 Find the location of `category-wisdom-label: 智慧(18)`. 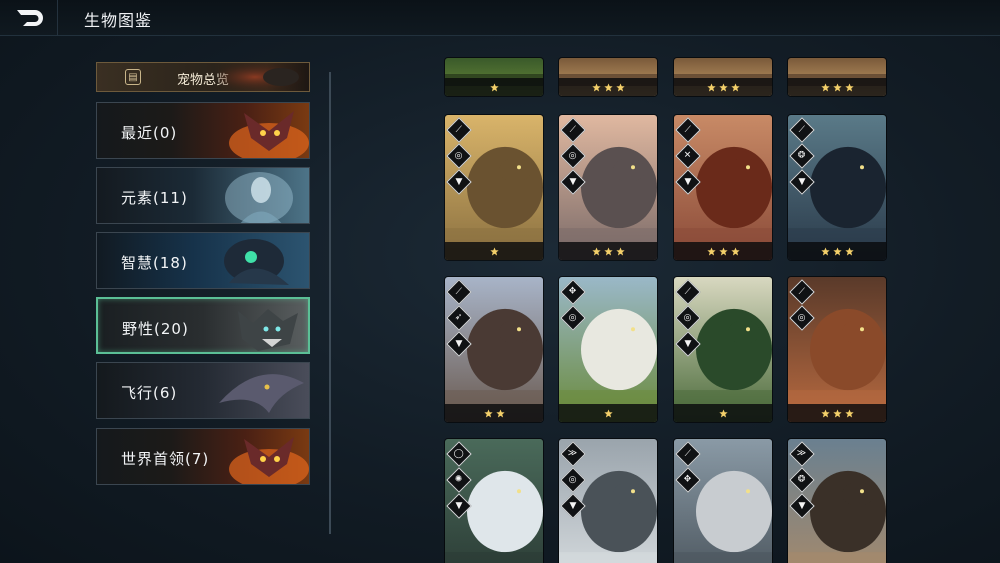

category-wisdom-label: 智慧(18) is located at coordinates (154, 263).